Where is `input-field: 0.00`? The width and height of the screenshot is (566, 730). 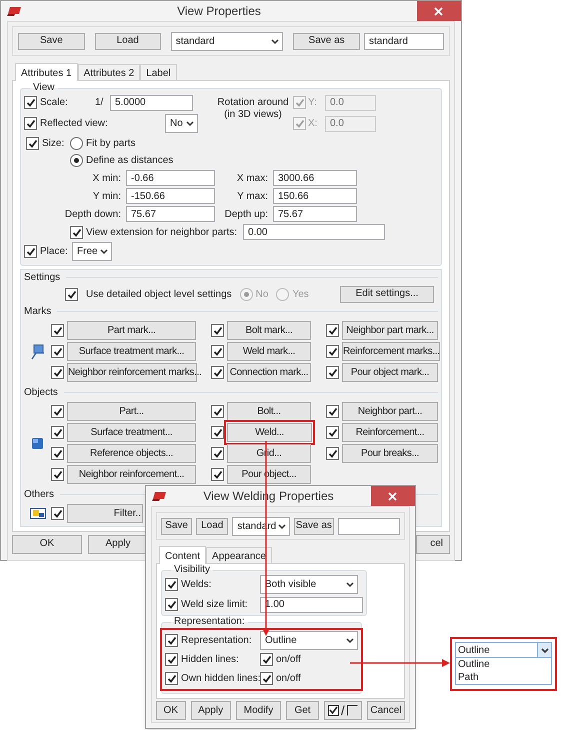
input-field: 0.00 is located at coordinates (314, 232).